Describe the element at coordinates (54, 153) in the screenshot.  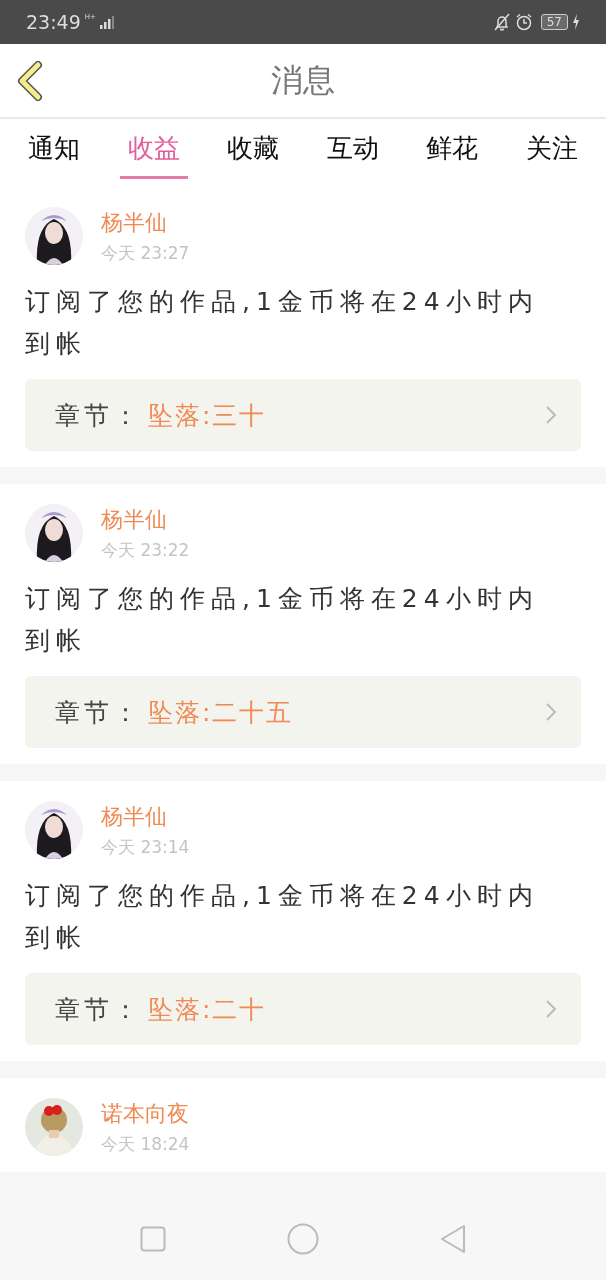
I see `tab: 通知` at that location.